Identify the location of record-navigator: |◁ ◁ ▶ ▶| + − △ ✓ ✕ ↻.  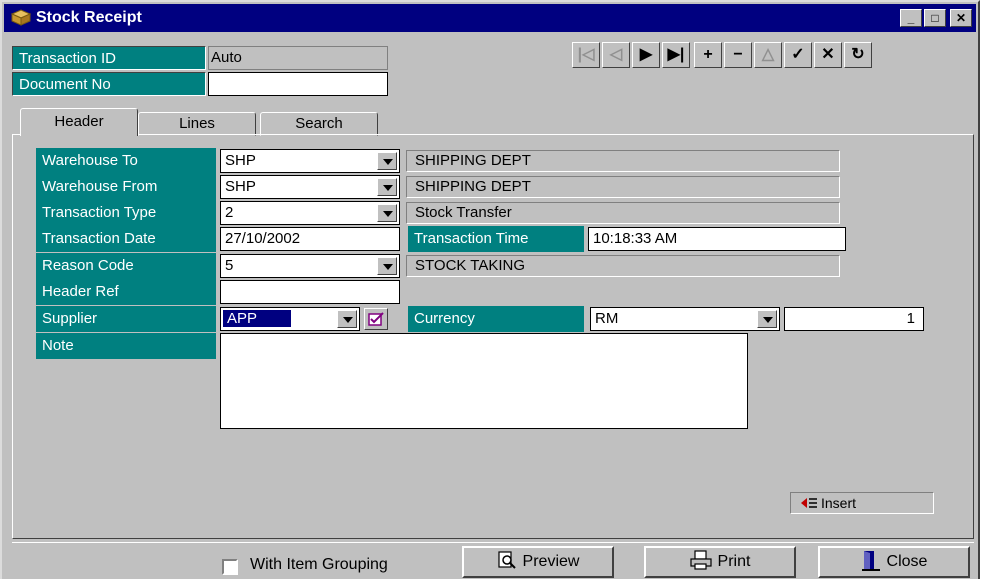
(773, 56).